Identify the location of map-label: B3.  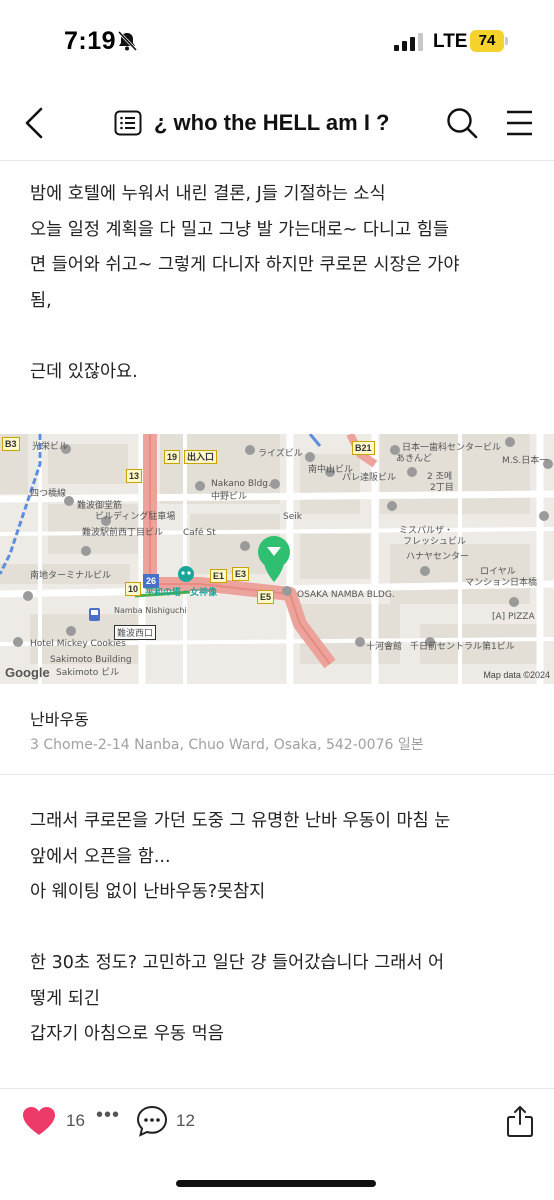
(11, 444).